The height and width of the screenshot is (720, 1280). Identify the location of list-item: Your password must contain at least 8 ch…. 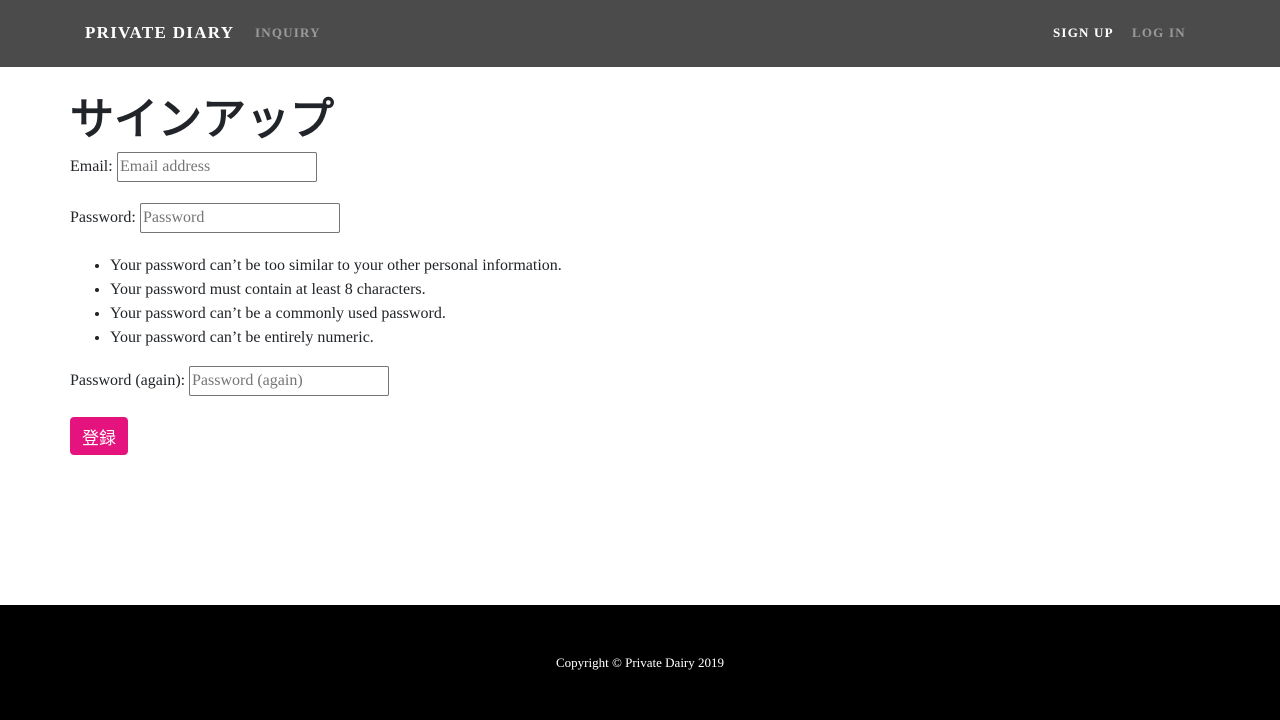
(336, 290).